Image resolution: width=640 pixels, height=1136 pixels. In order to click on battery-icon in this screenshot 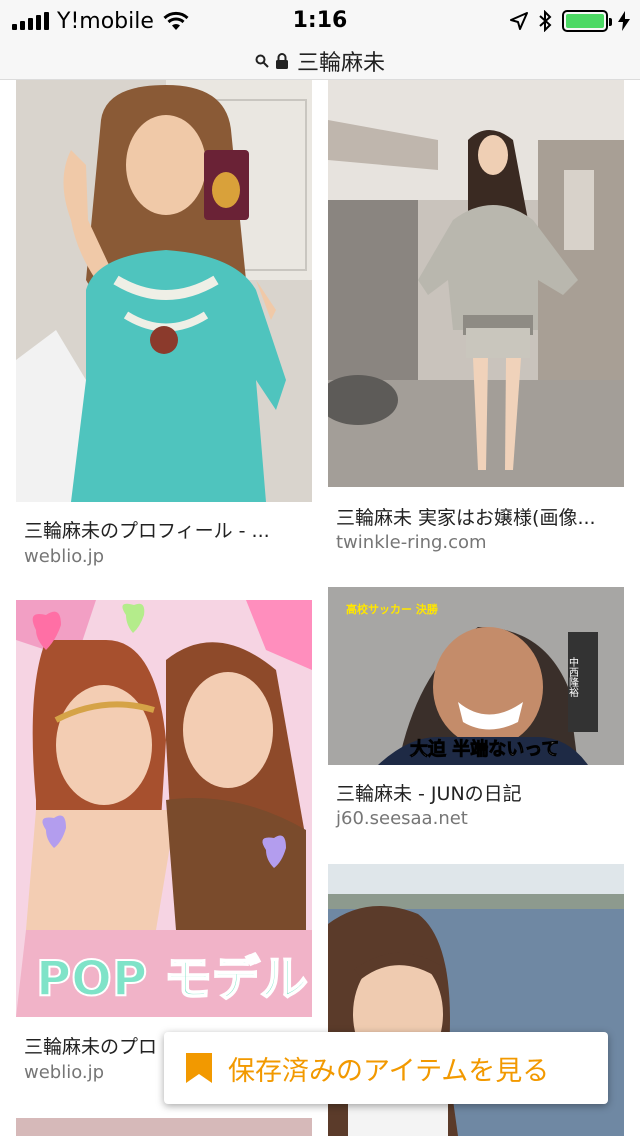, I will do `click(587, 21)`.